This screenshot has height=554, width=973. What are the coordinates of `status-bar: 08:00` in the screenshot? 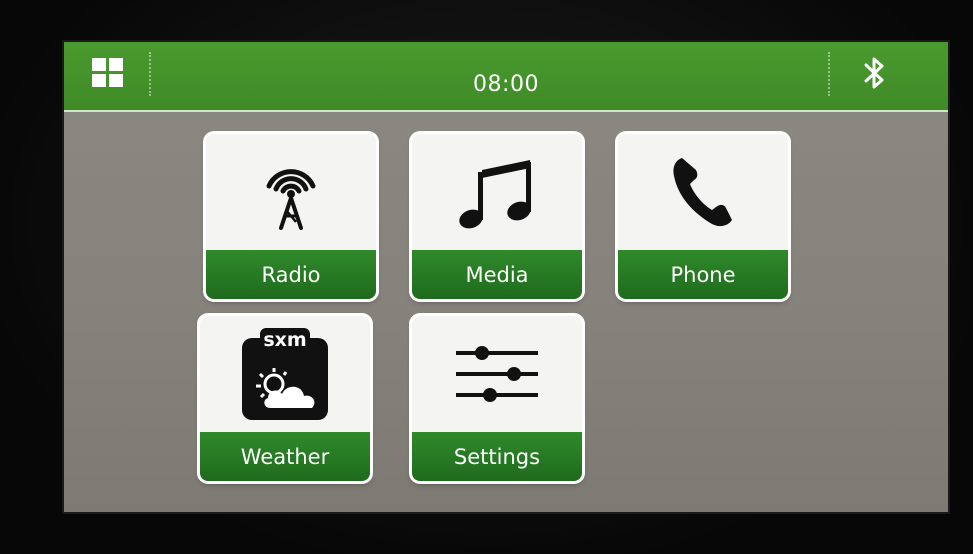 It's located at (506, 77).